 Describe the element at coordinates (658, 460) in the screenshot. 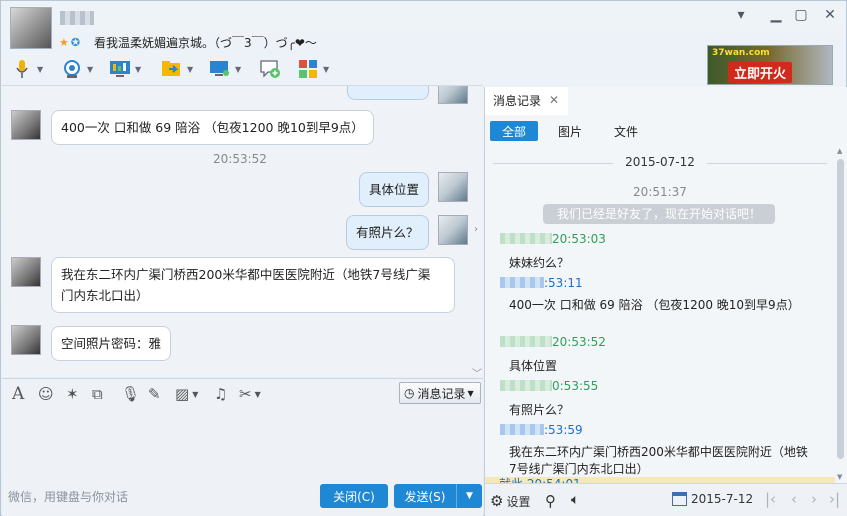

I see `history-entry-text: 我在东二环内广渠门桥西200米华都中医医院附近（地铁7号线广渠门内东北口出）` at that location.